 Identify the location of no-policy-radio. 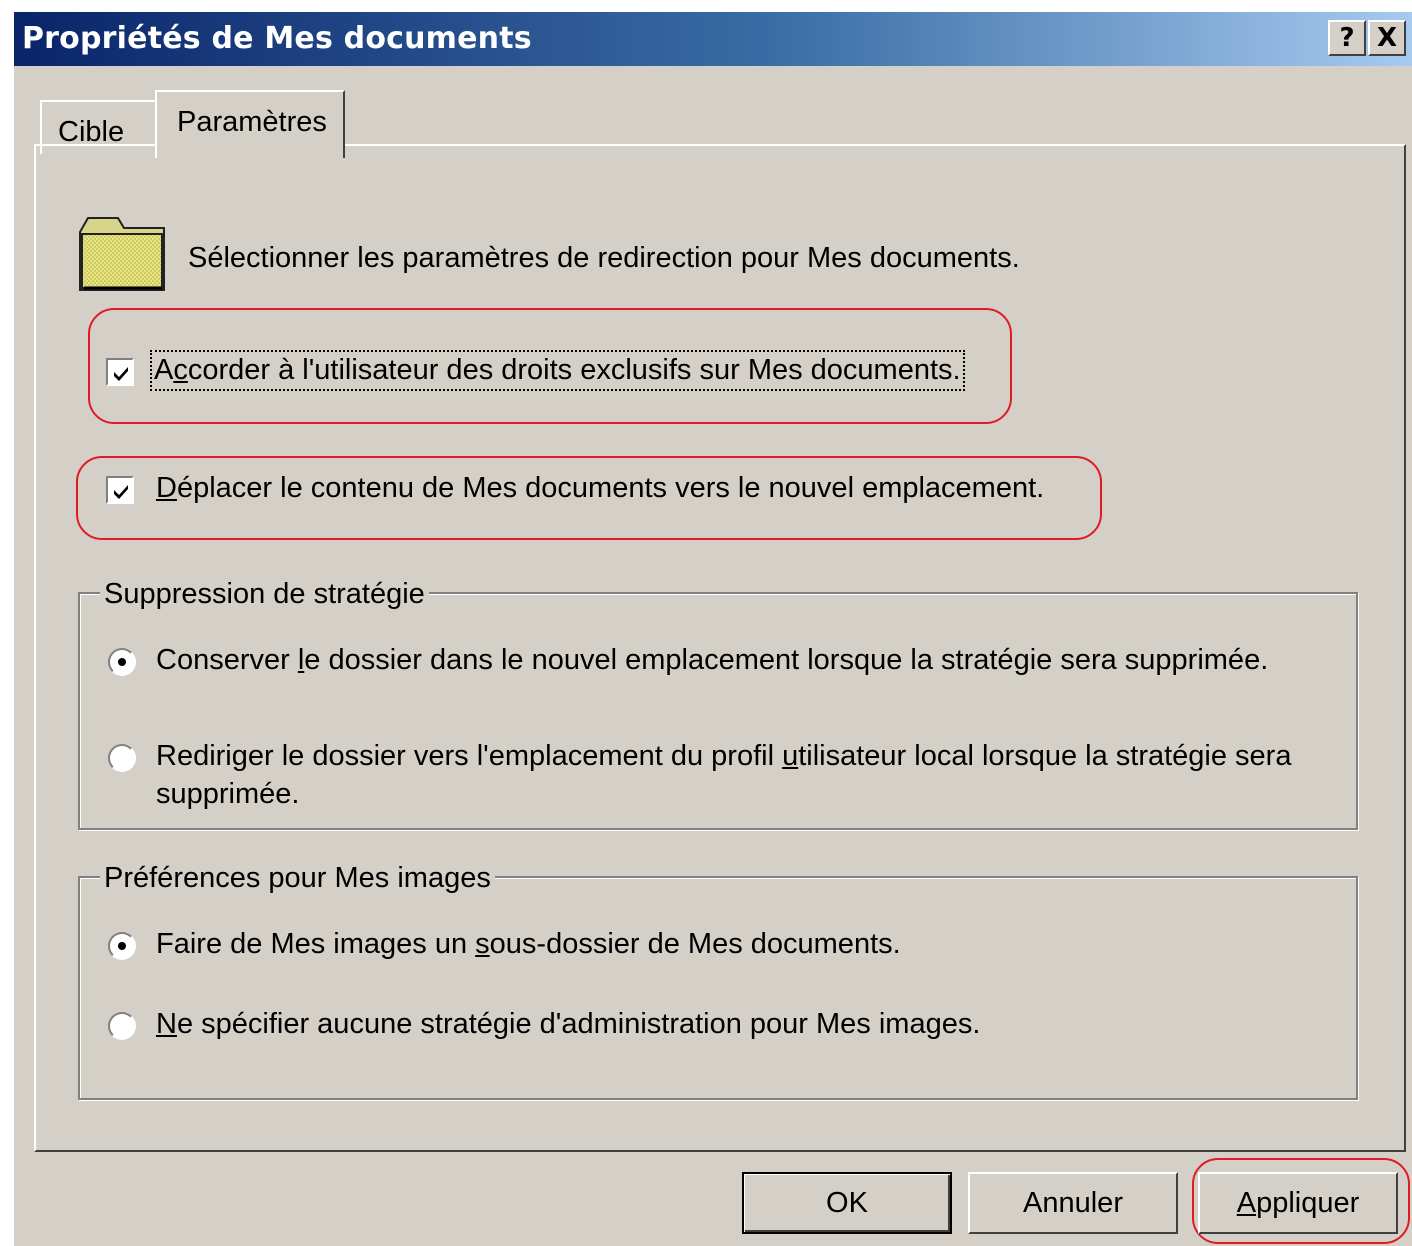
(122, 1026).